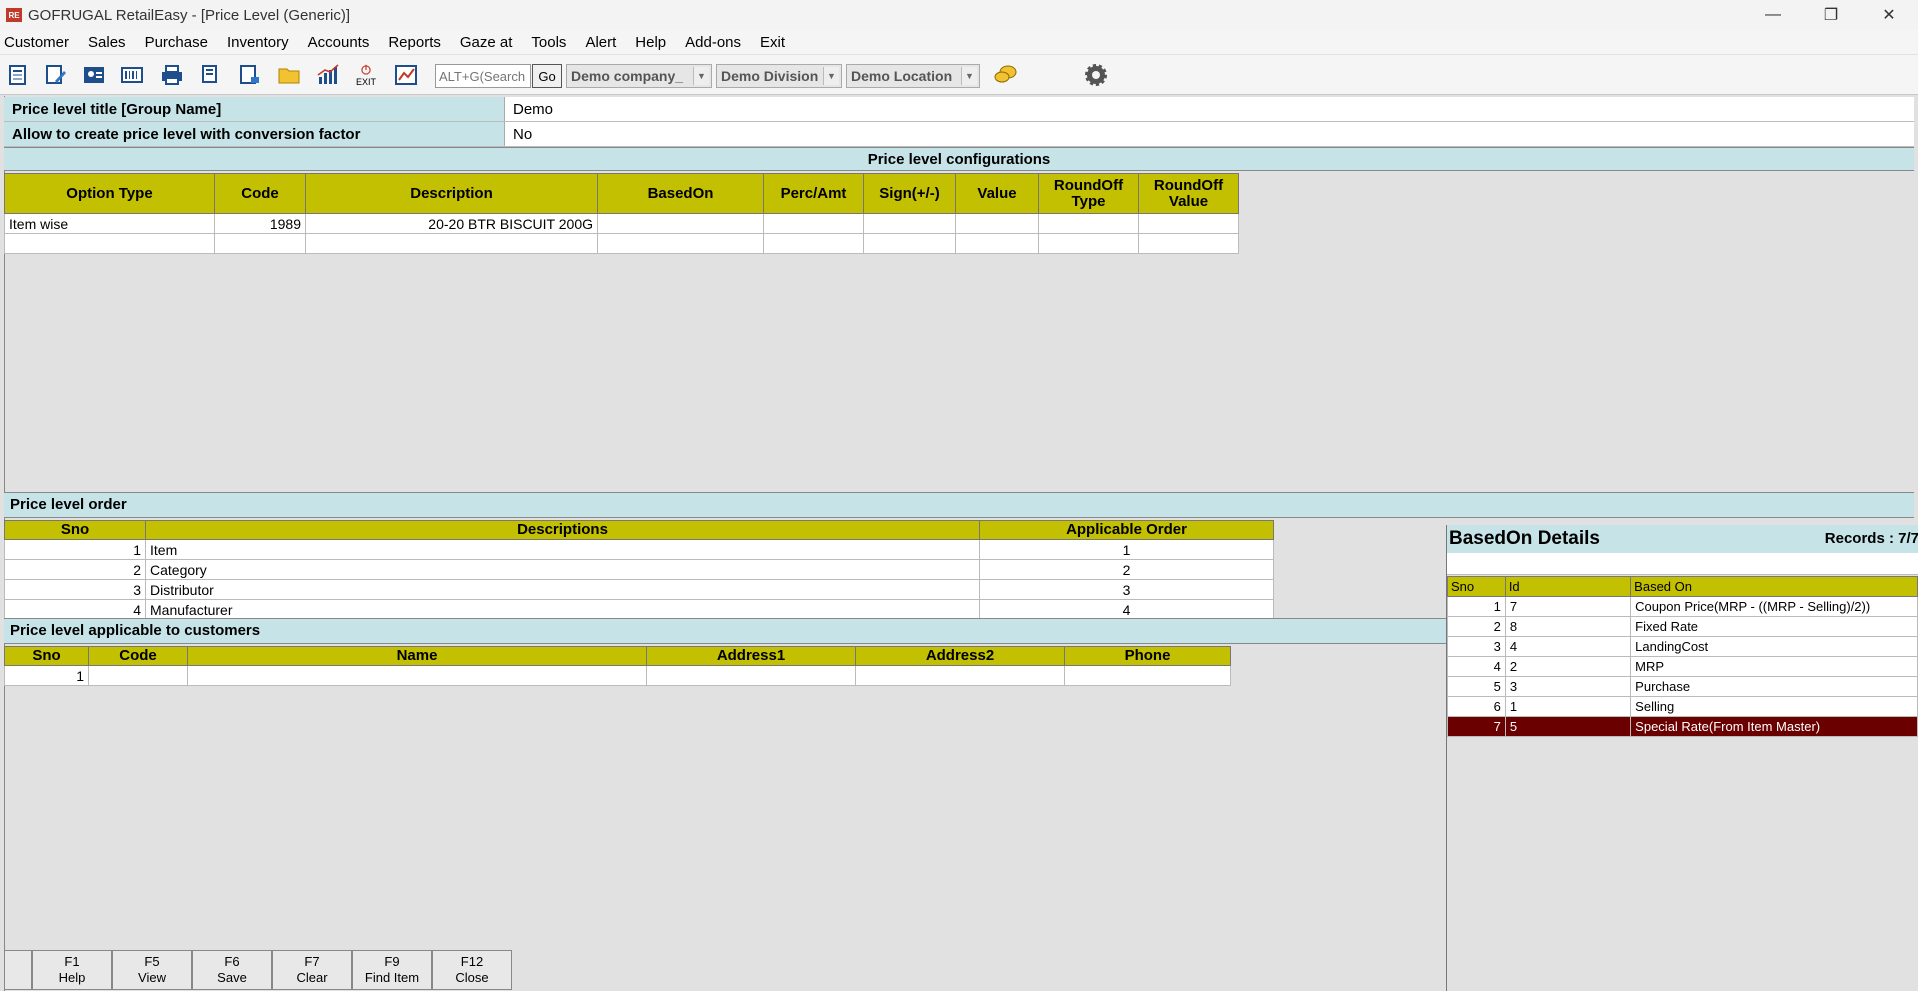 This screenshot has height=991, width=1918. I want to click on col-based-on: Based On, so click(1774, 586).